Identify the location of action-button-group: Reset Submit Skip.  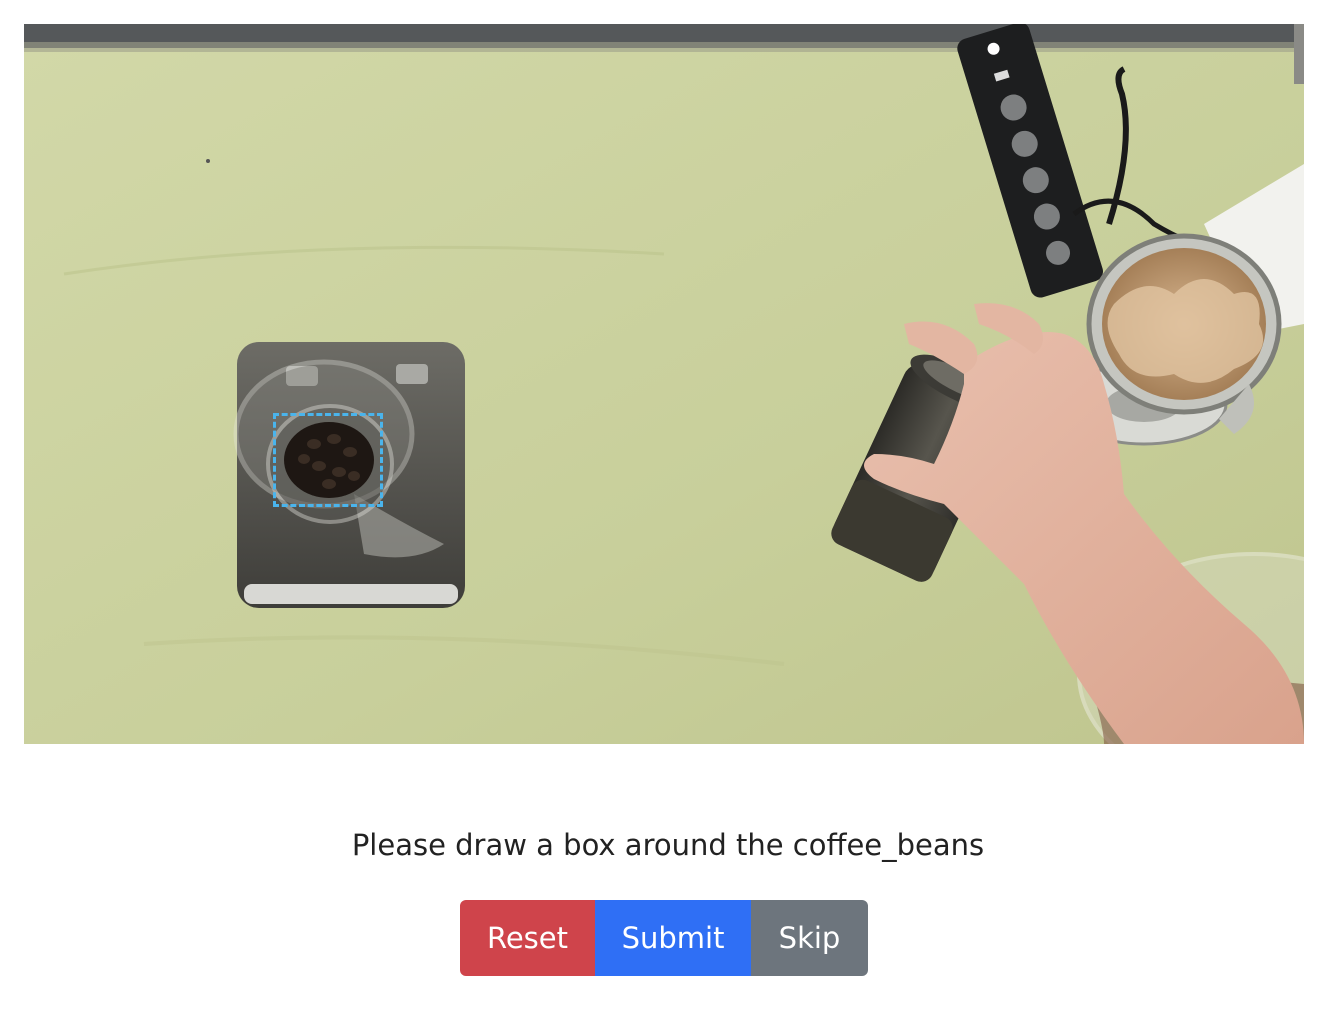
(664, 938).